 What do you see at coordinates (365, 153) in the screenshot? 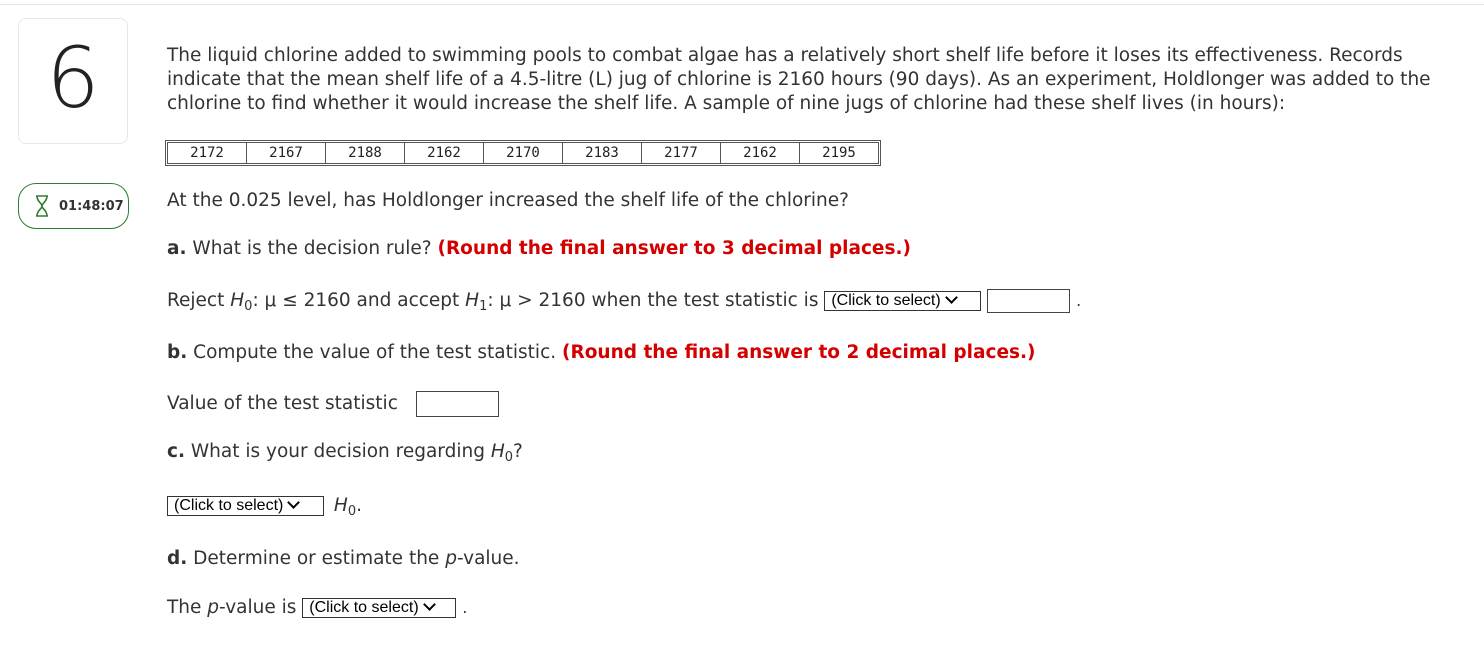
I see `data-cell: 2188` at bounding box center [365, 153].